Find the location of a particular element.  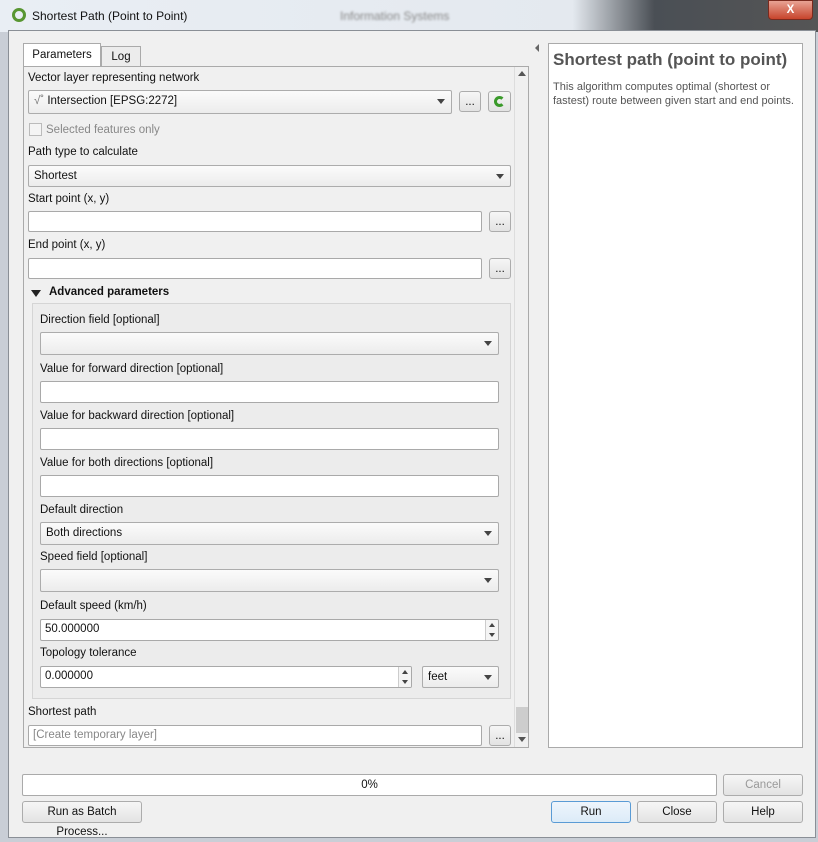

both-label: Value for both directions [optional] is located at coordinates (127, 463).